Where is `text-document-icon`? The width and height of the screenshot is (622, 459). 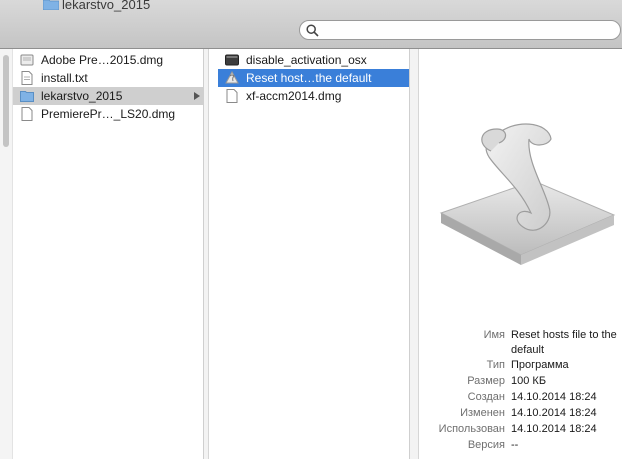 text-document-icon is located at coordinates (27, 78).